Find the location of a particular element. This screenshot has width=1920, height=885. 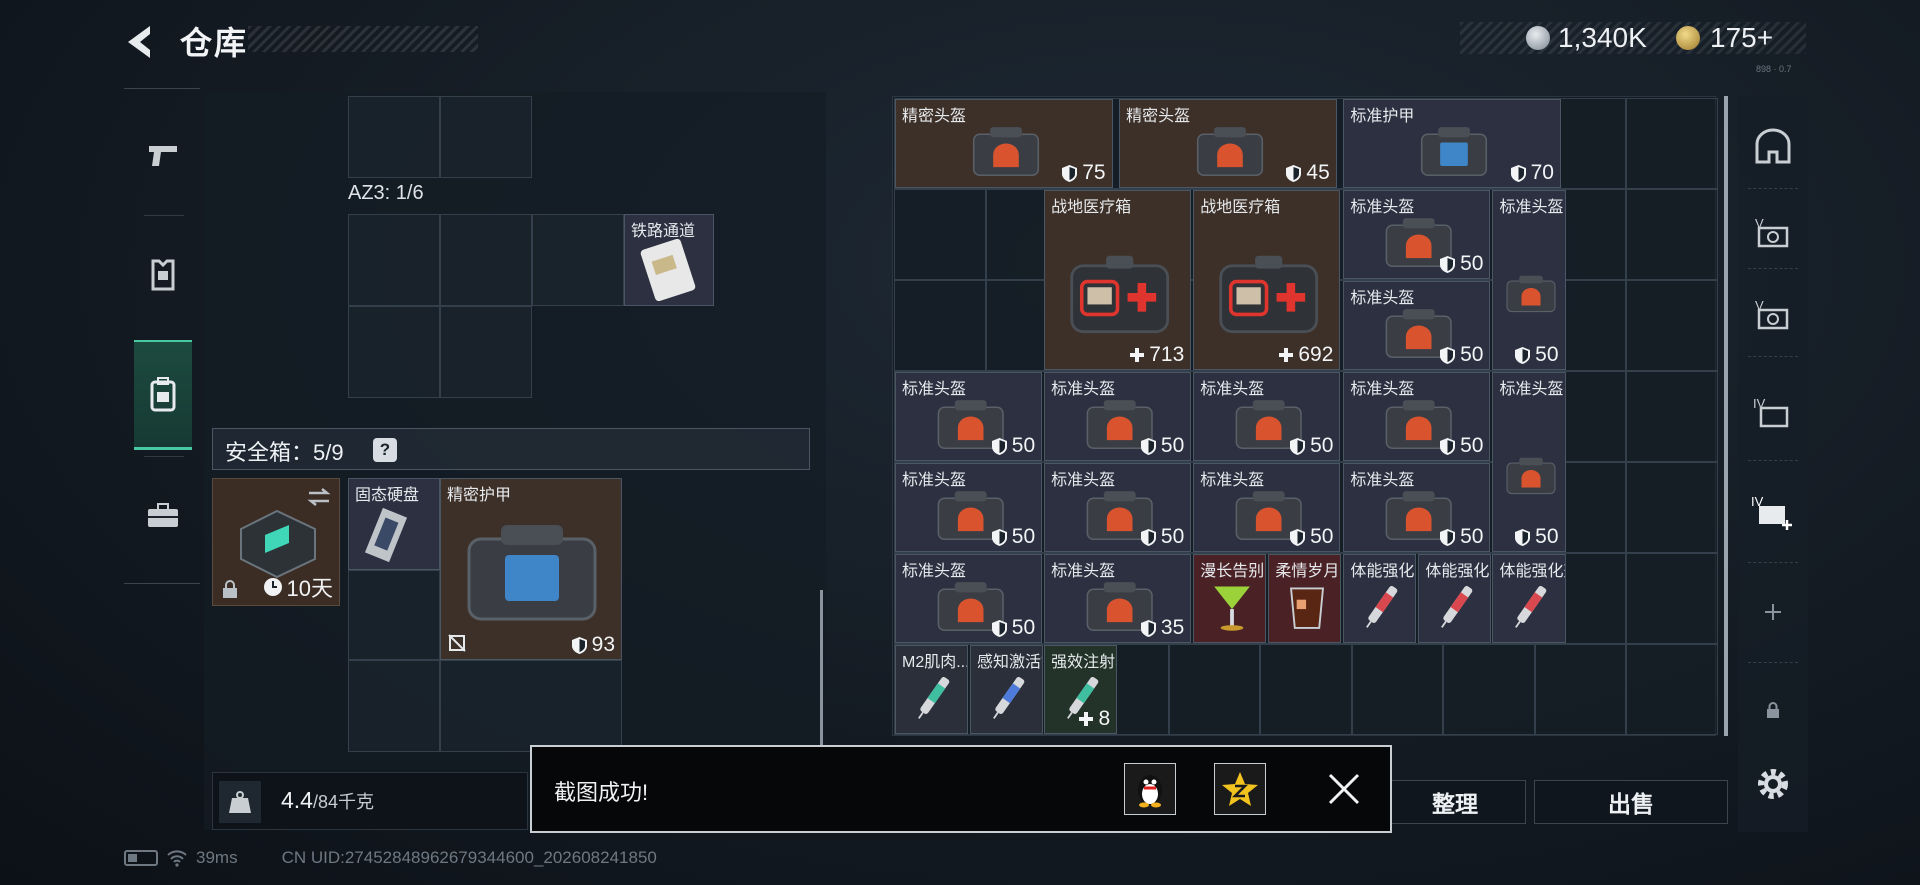

lock-icon is located at coordinates (1773, 710).